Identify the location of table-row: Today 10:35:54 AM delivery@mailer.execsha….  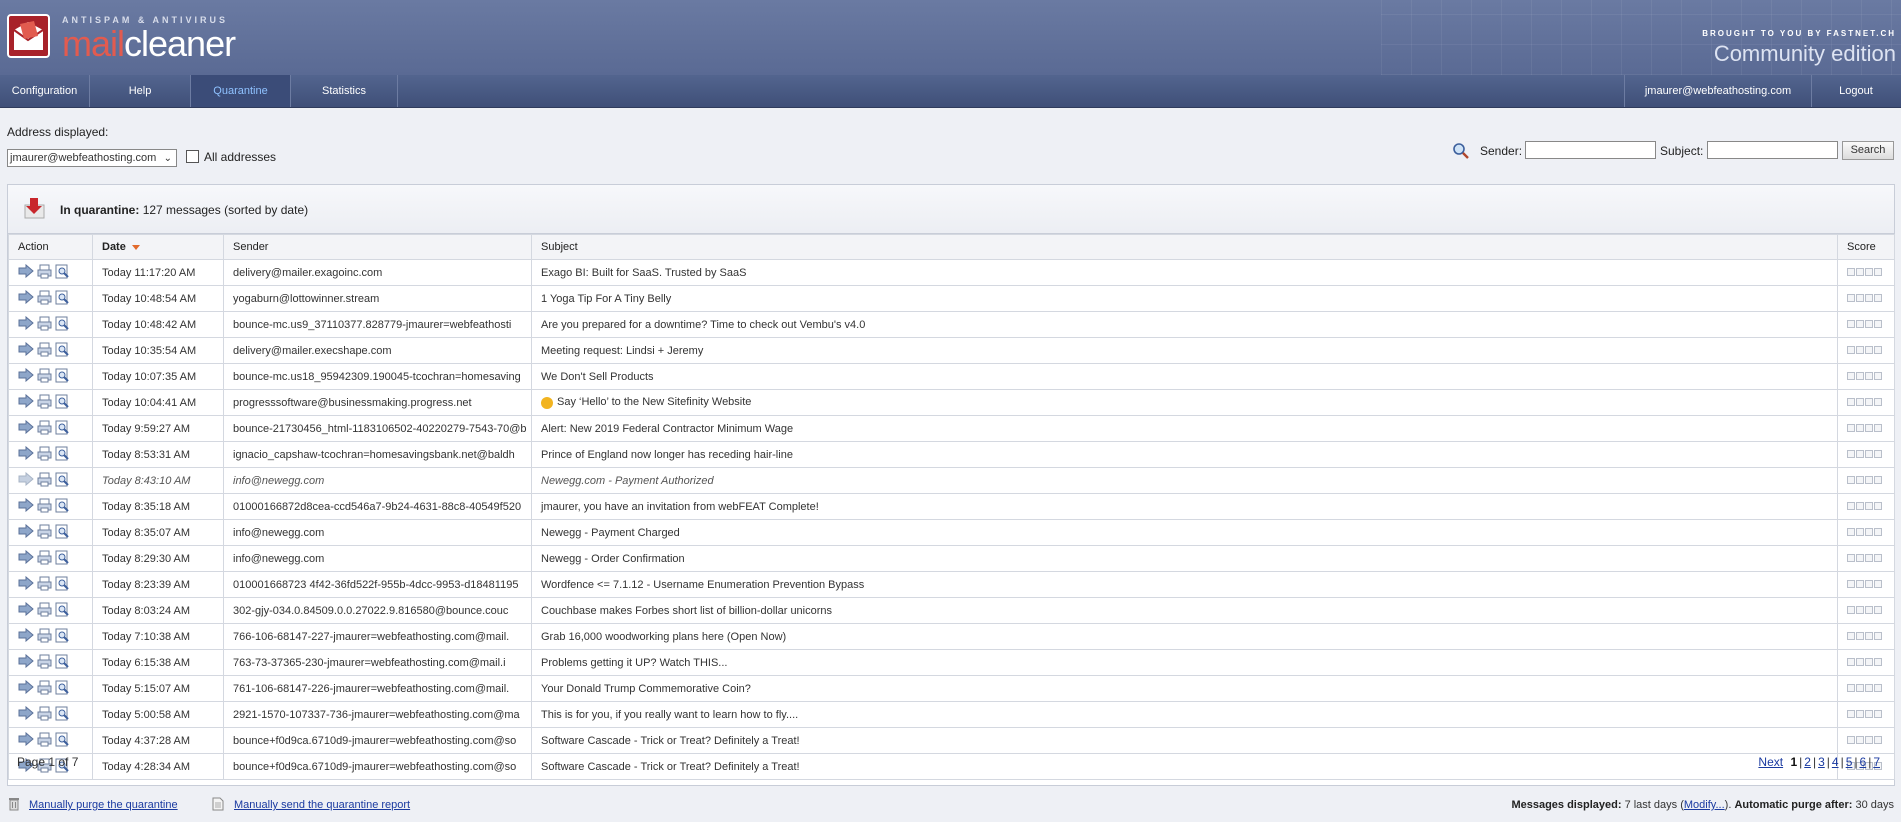
(951, 350).